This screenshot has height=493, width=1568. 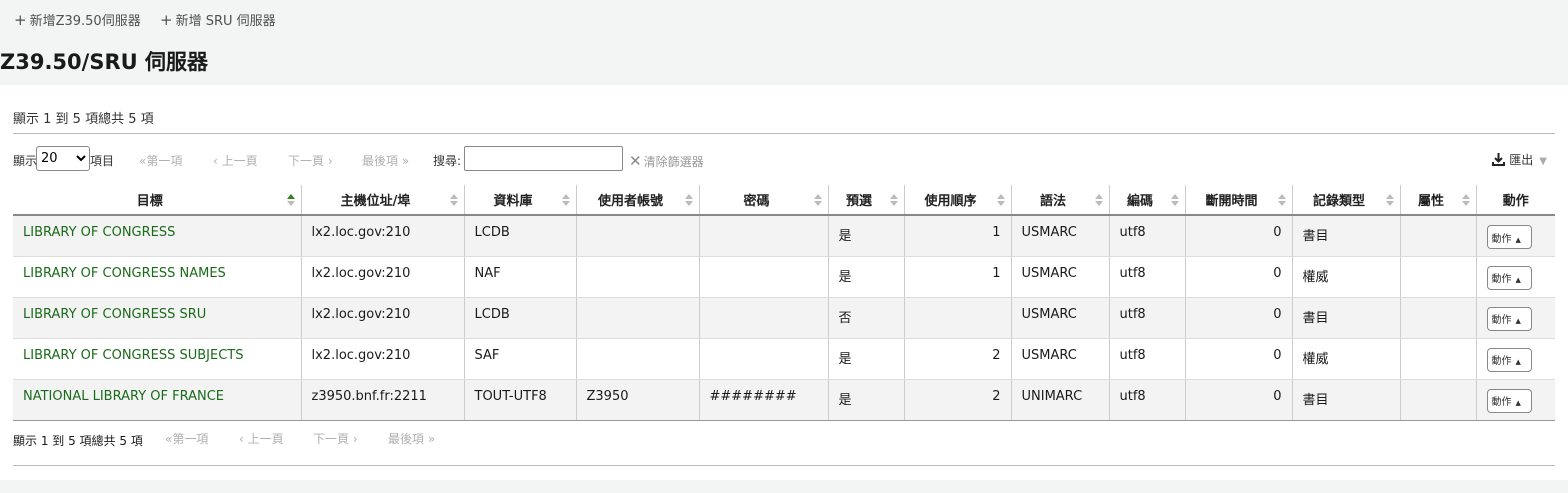 I want to click on cell-pw: ########, so click(x=763, y=400).